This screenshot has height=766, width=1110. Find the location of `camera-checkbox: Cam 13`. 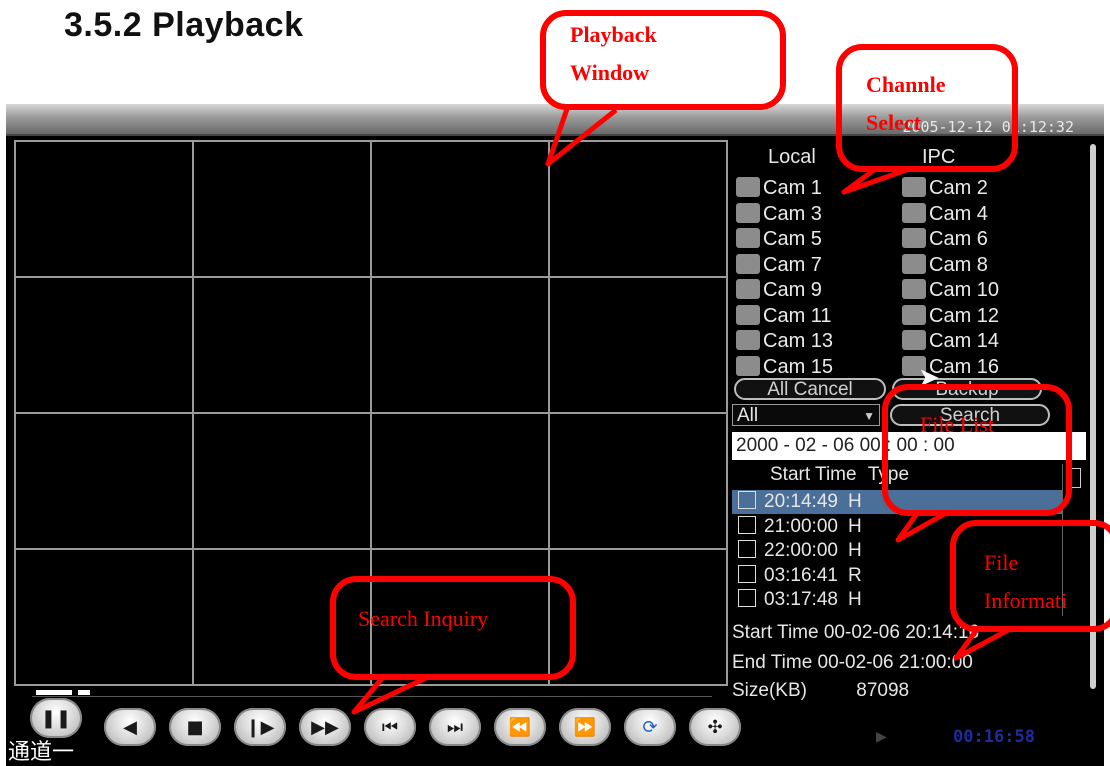

camera-checkbox: Cam 13 is located at coordinates (784, 341).